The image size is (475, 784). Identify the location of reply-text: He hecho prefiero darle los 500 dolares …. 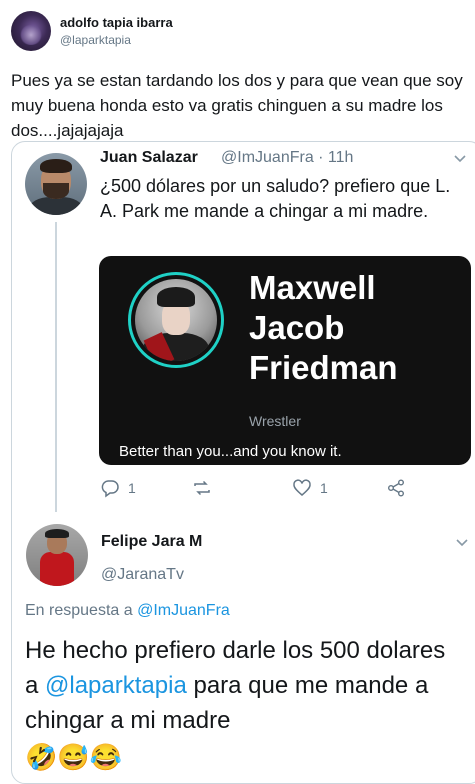
(245, 685).